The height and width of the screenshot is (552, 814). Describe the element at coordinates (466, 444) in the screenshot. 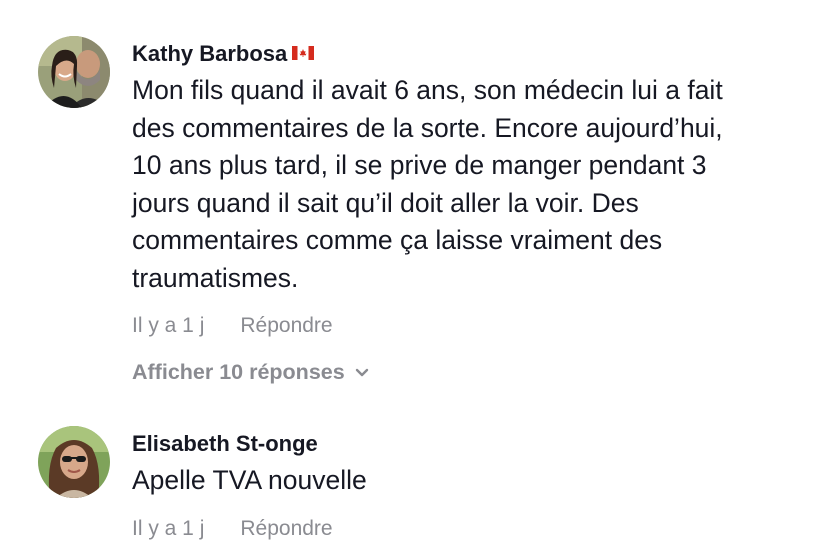

I see `comment-author: Elisabeth St-onge` at that location.